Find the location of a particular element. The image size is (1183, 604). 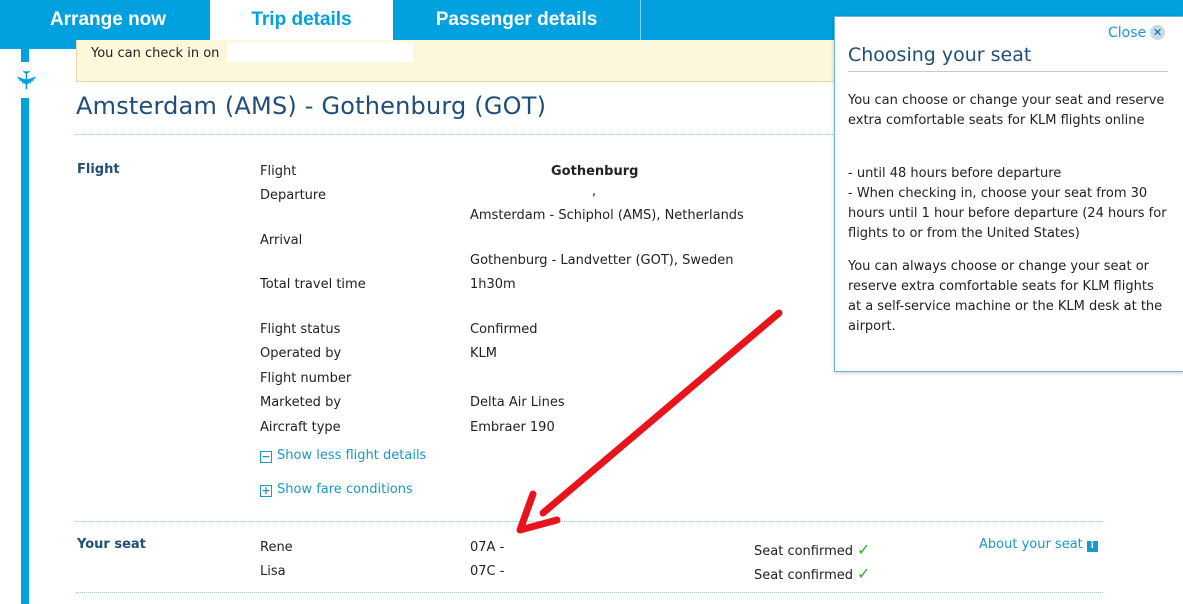

check-in-notice-text: You can check in on is located at coordinates (155, 53).